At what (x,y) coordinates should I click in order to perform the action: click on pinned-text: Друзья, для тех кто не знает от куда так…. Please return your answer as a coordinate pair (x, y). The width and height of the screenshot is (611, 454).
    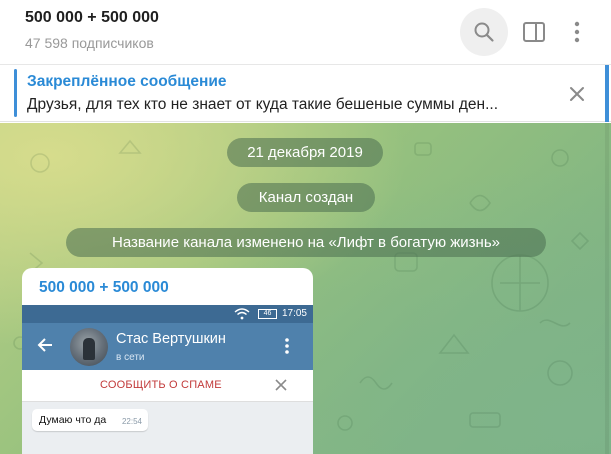
    Looking at the image, I should click on (263, 104).